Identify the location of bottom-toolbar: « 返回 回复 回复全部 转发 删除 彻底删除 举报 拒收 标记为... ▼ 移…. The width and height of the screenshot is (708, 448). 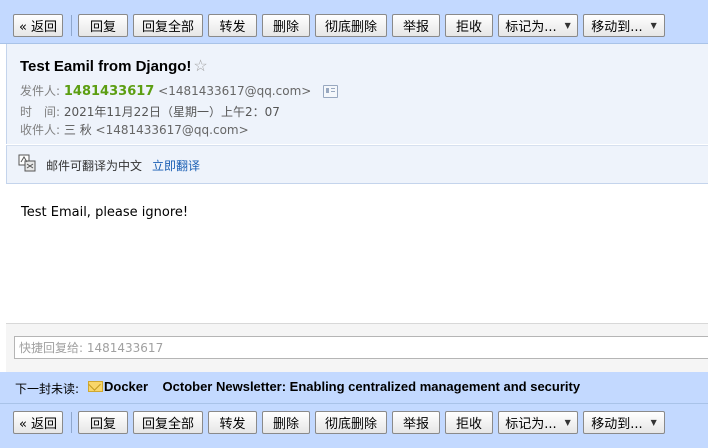
(354, 425).